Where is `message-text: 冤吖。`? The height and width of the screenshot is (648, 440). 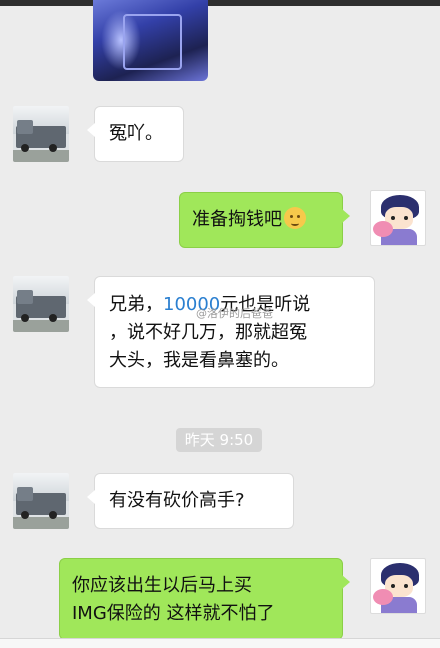
message-text: 冤吖。 is located at coordinates (136, 133).